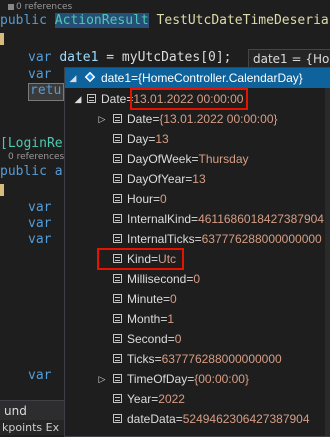 This screenshot has width=330, height=437. What do you see at coordinates (197, 199) in the screenshot?
I see `datatip-row-hour: Hour=0` at bounding box center [197, 199].